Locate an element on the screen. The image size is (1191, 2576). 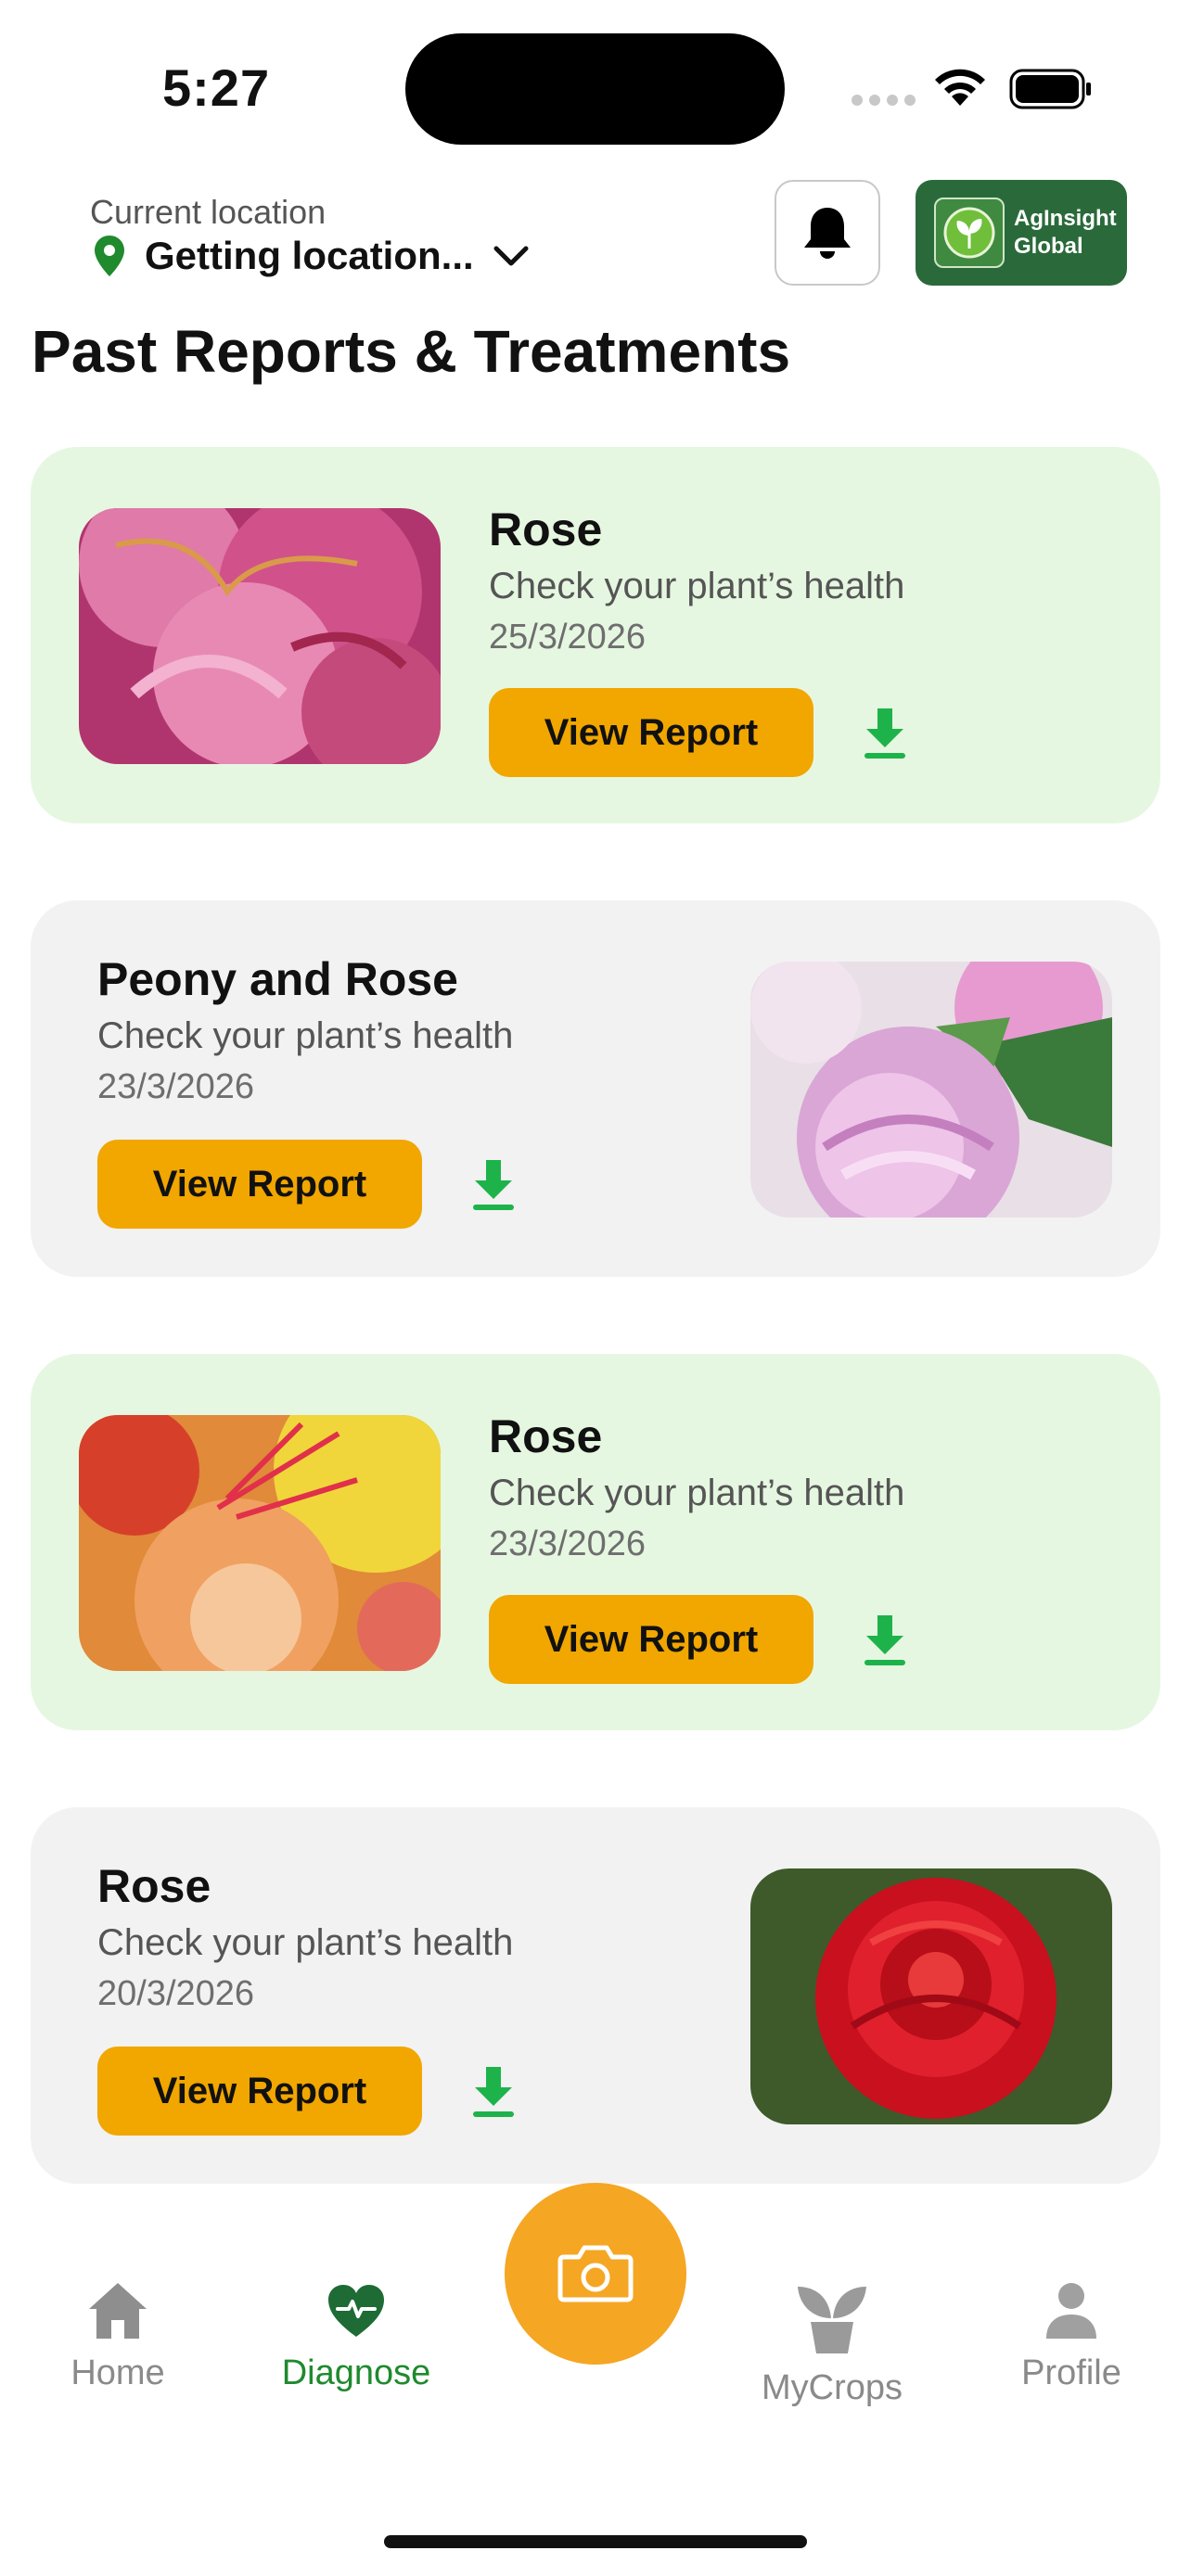
home-icon is located at coordinates (118, 2311).